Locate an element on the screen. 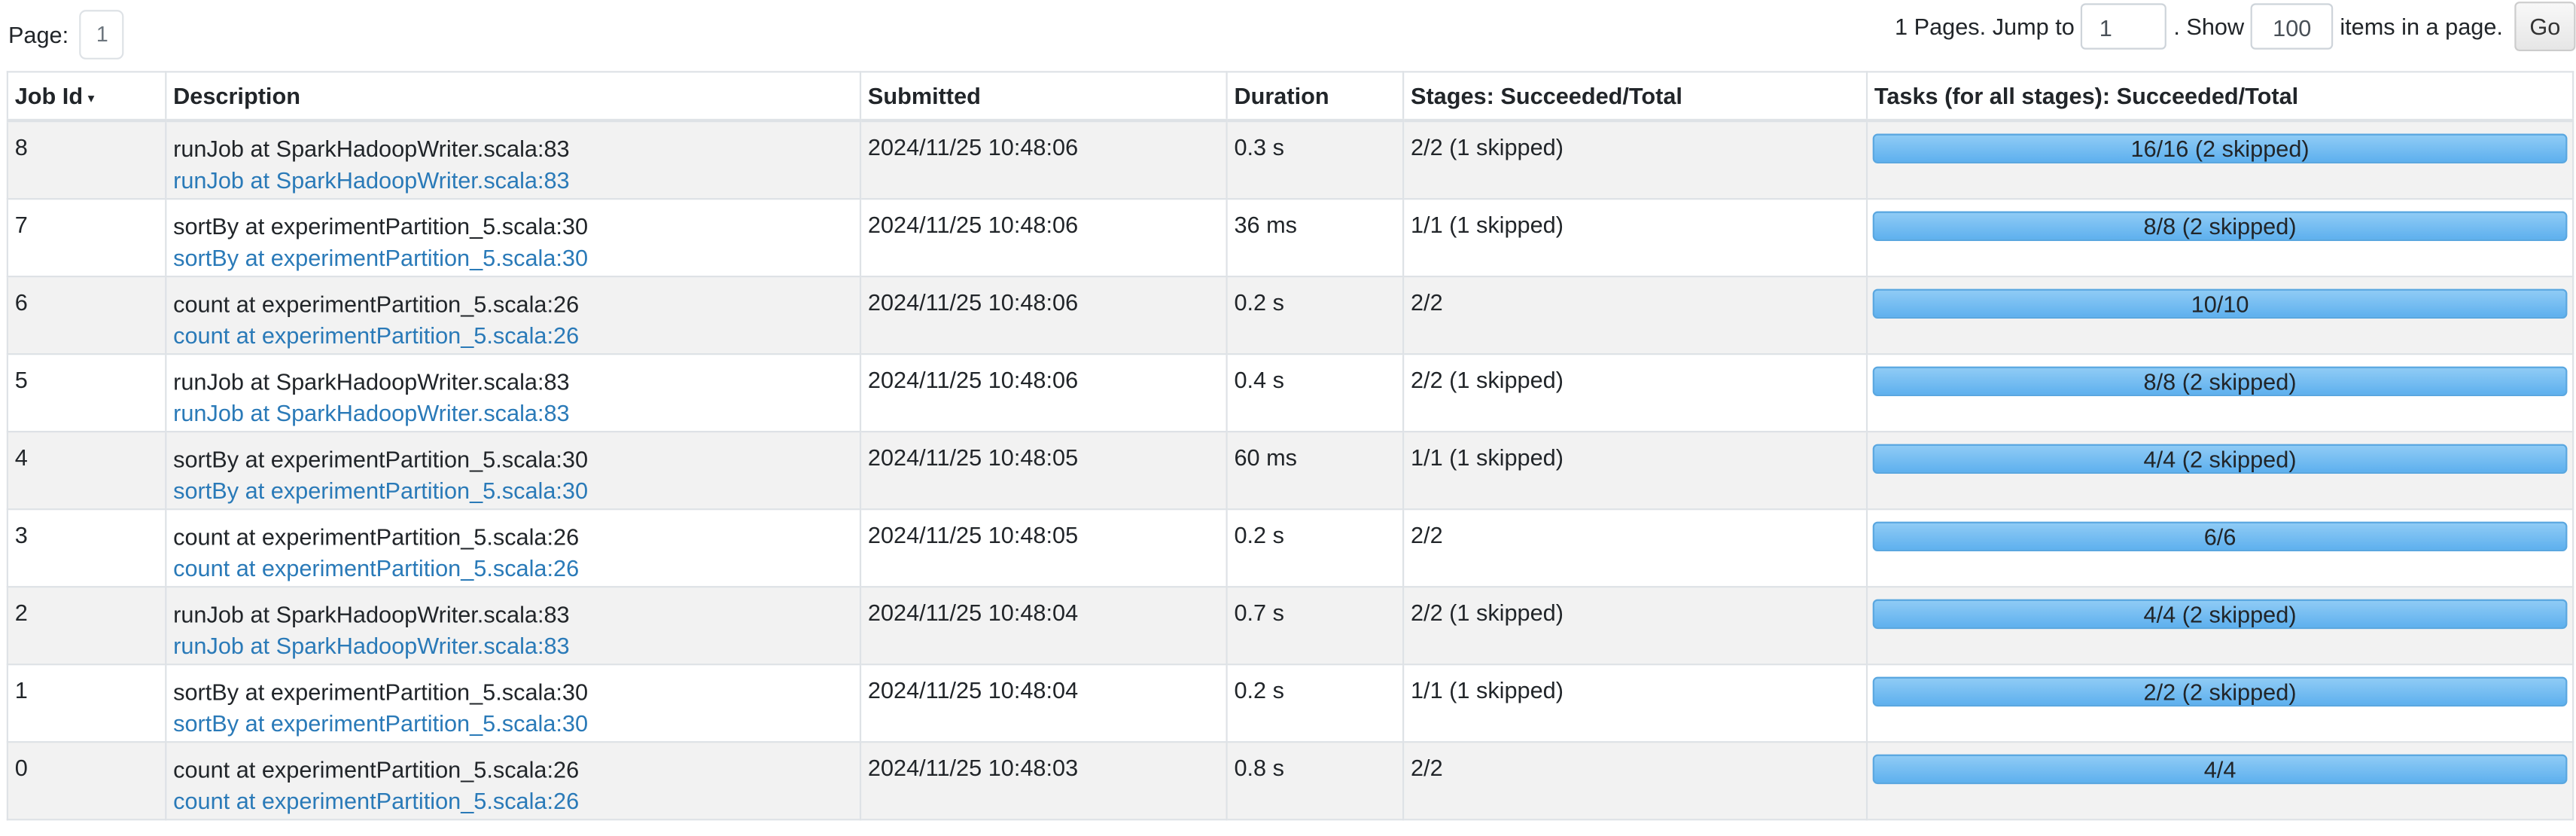  duration-cell: 0.7 s is located at coordinates (1316, 624).